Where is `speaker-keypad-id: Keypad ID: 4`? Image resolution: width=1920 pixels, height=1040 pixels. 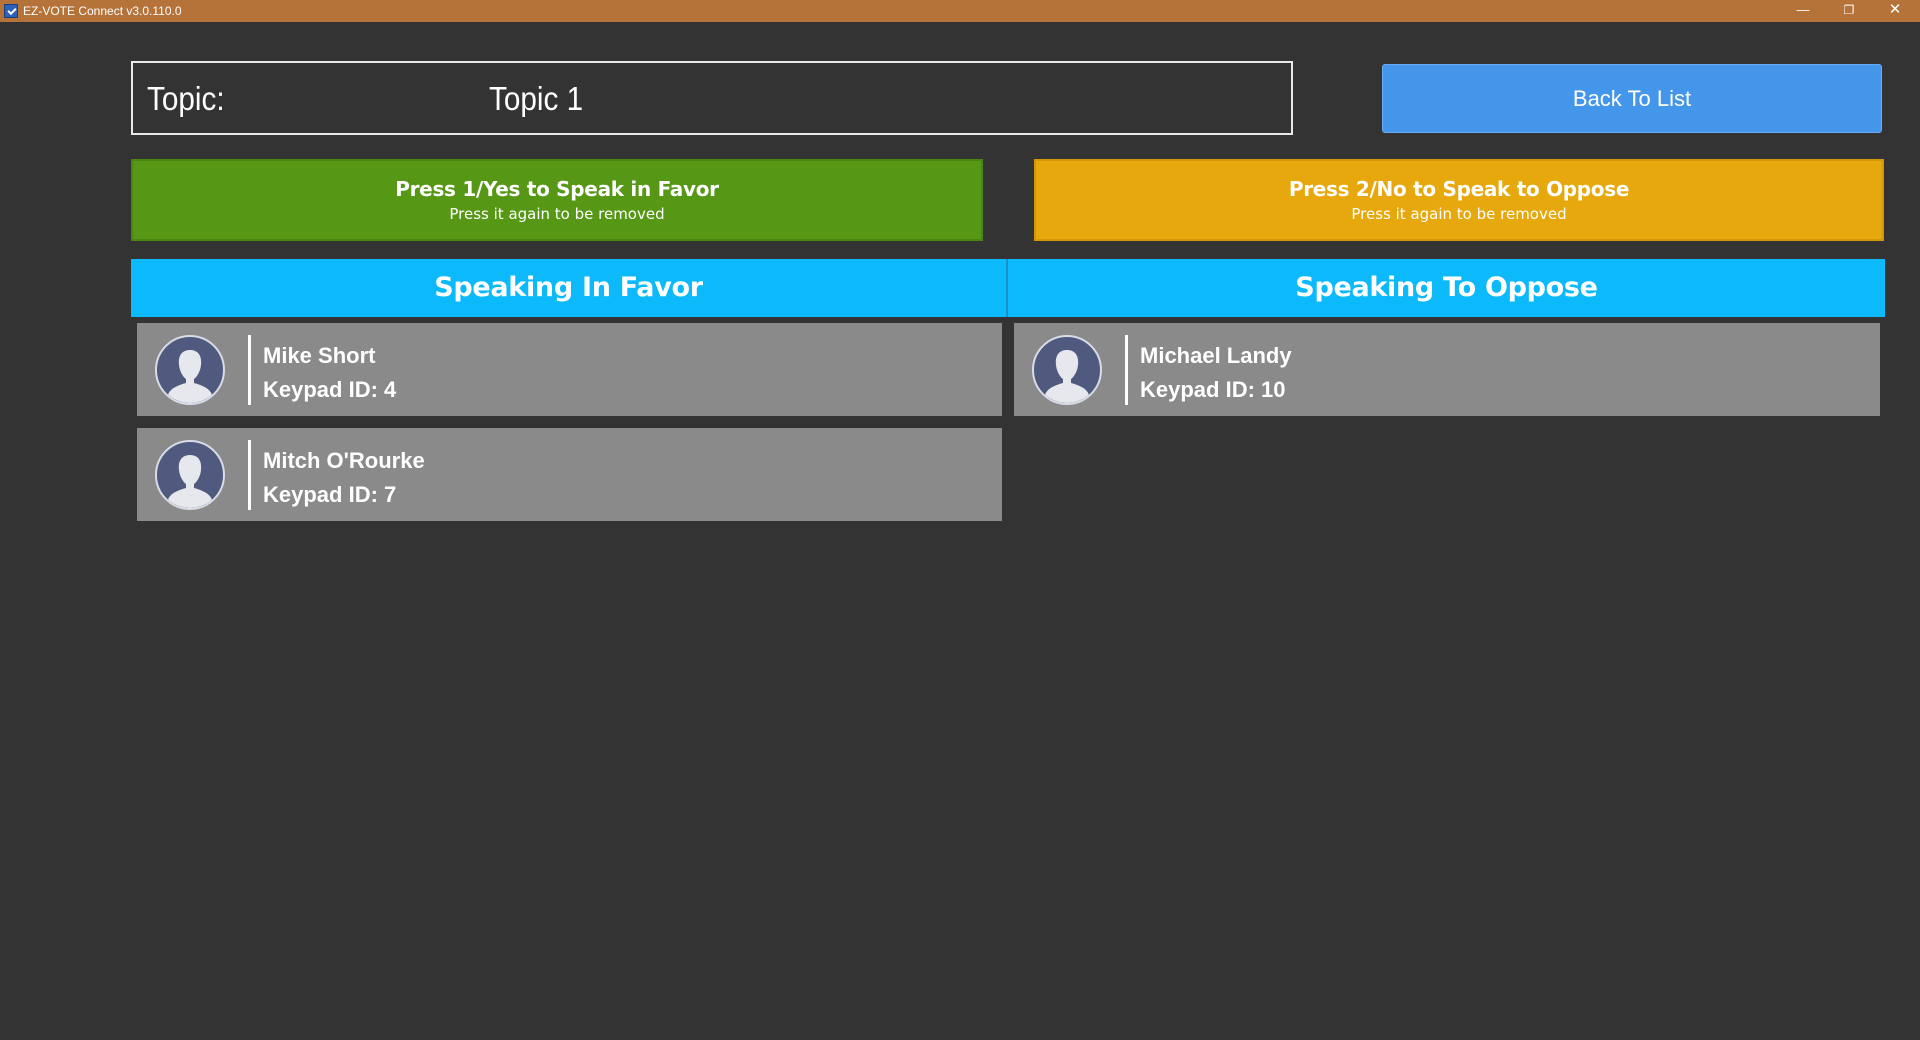
speaker-keypad-id: Keypad ID: 4 is located at coordinates (330, 389).